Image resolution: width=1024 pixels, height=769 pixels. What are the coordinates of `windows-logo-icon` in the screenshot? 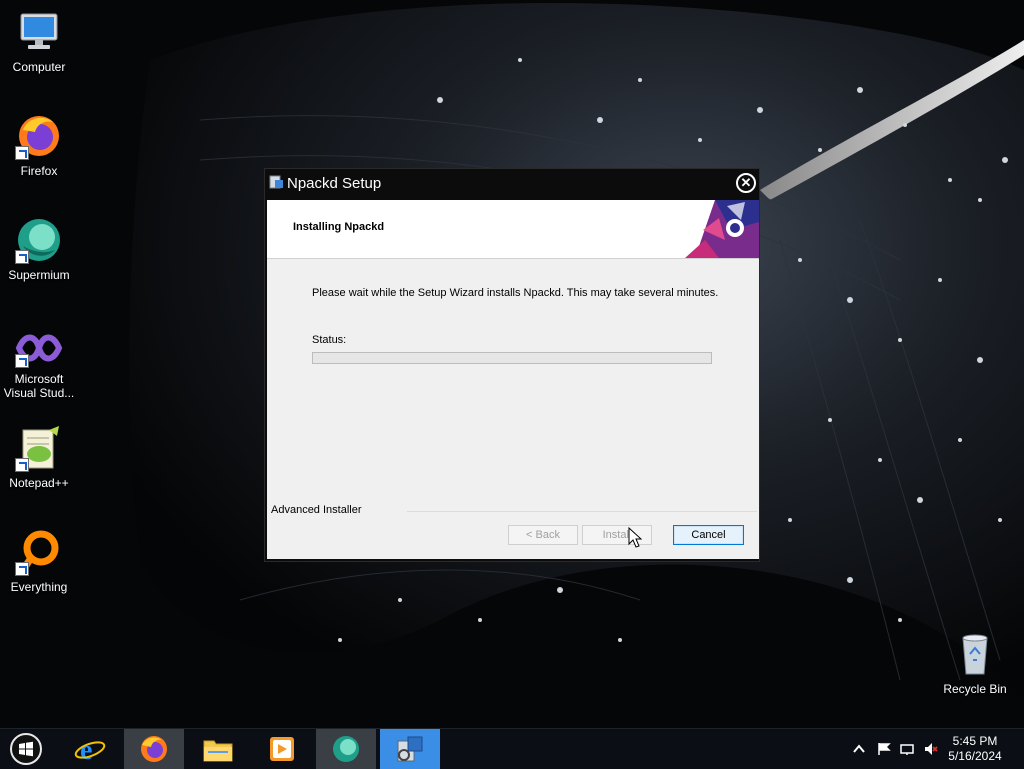 It's located at (26, 749).